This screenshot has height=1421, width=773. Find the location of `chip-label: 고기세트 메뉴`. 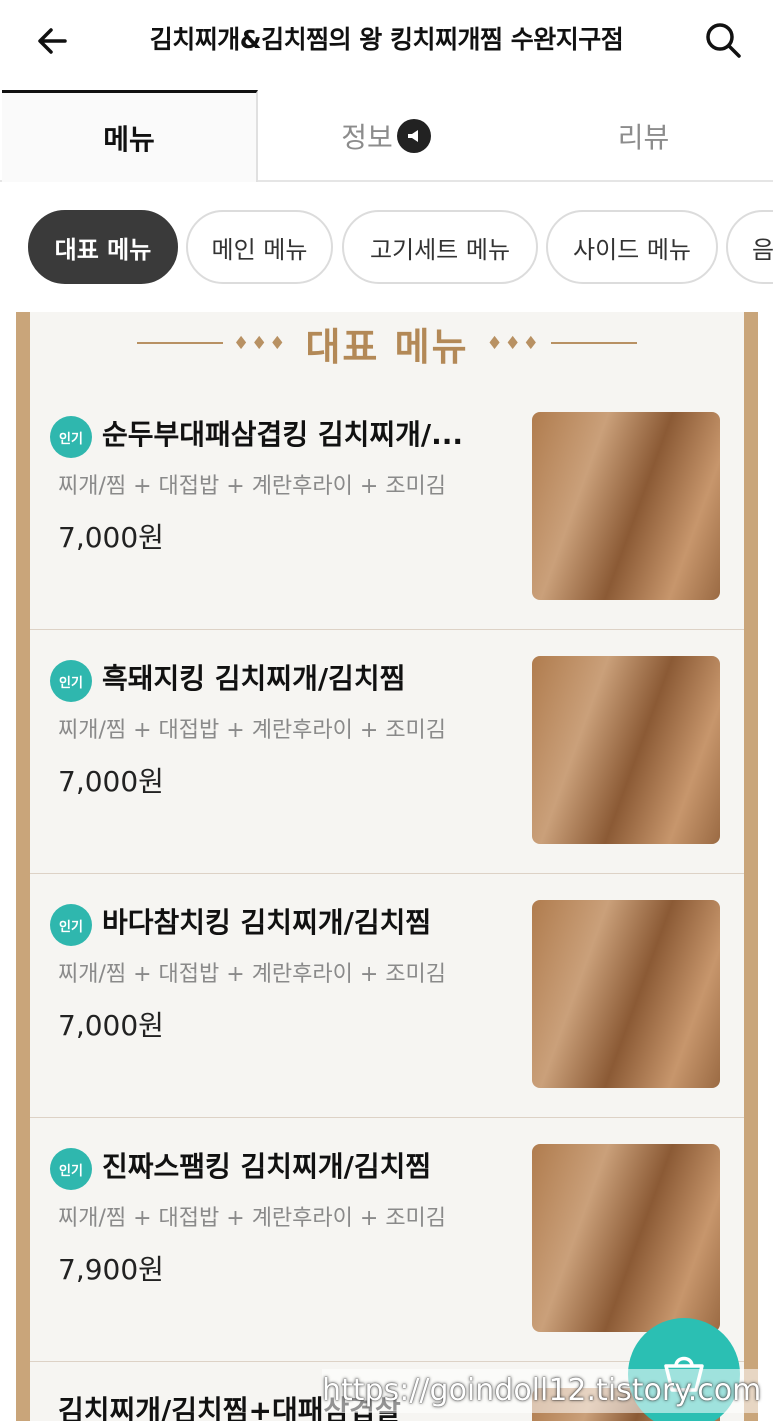

chip-label: 고기세트 메뉴 is located at coordinates (440, 249).